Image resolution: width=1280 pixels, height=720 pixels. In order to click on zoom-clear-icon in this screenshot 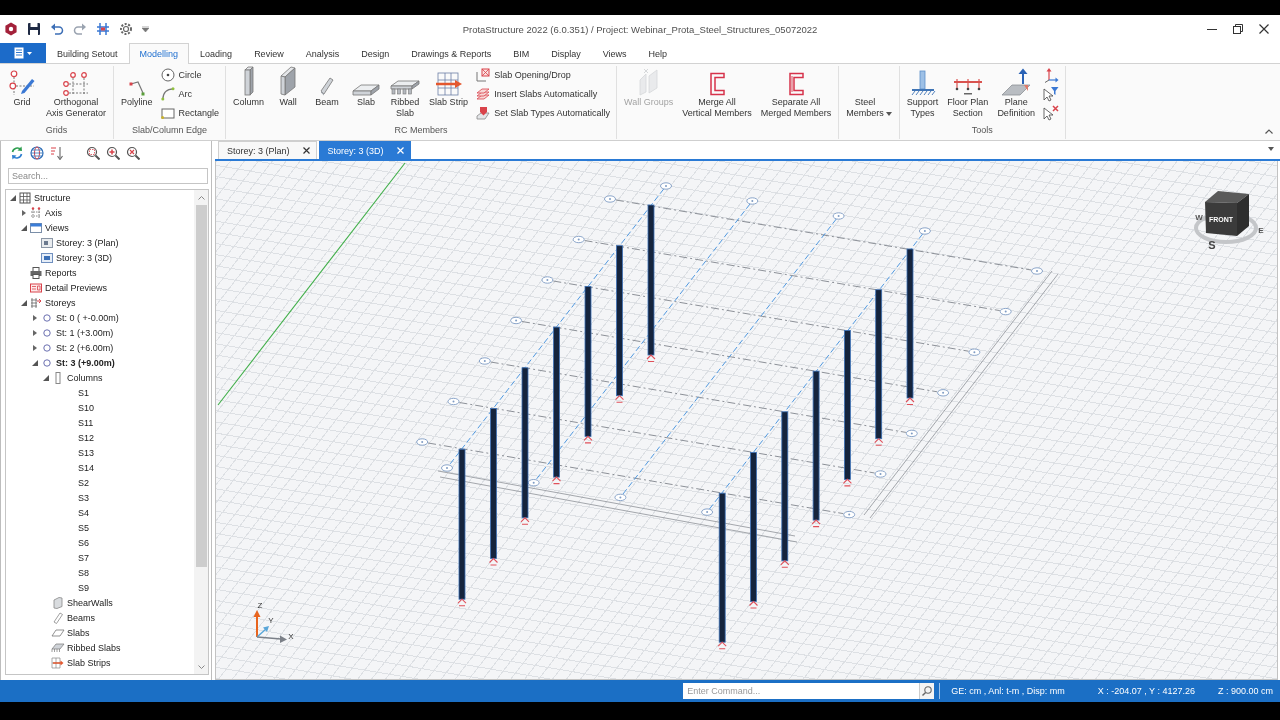, I will do `click(133, 152)`.